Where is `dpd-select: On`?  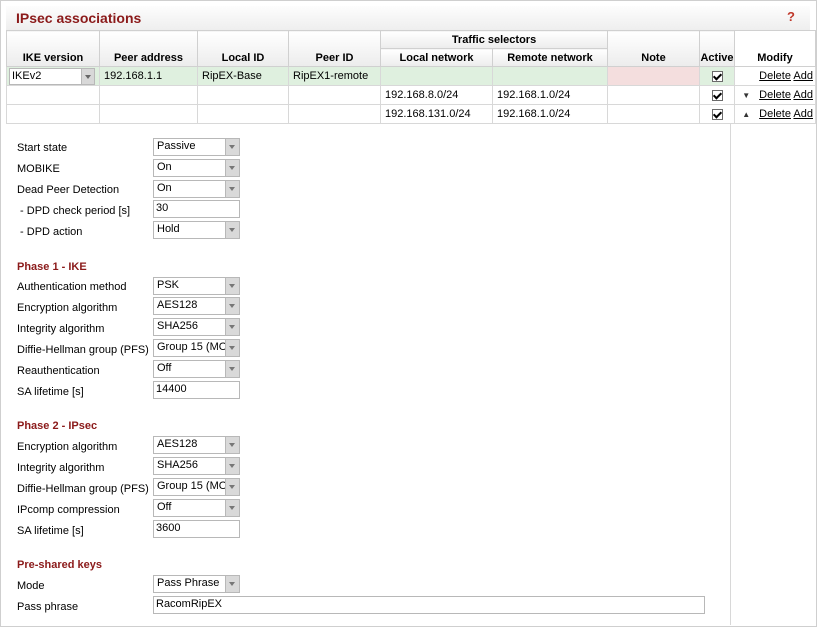 dpd-select: On is located at coordinates (196, 189).